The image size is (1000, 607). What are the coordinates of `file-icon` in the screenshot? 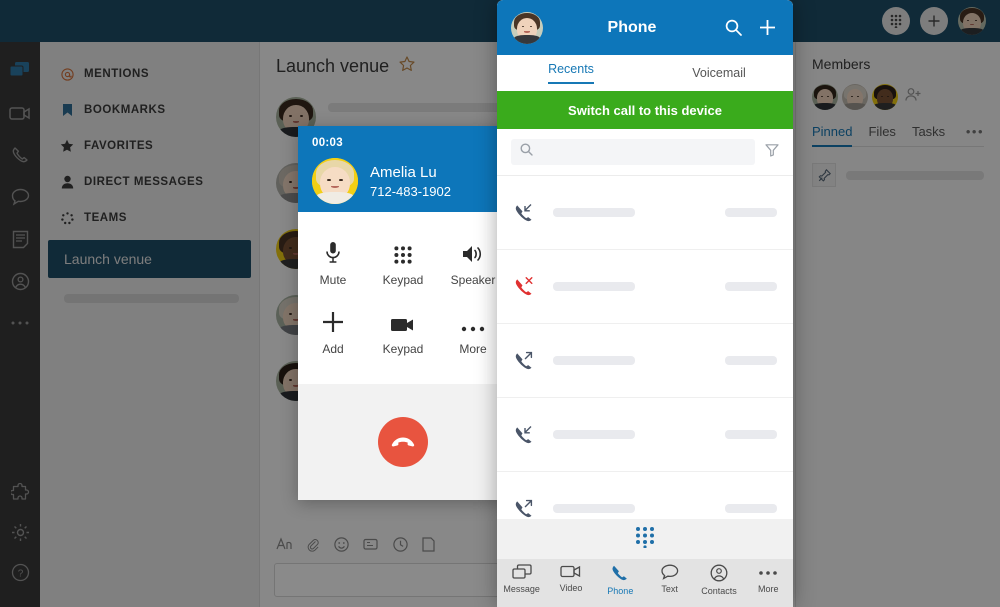 It's located at (428, 547).